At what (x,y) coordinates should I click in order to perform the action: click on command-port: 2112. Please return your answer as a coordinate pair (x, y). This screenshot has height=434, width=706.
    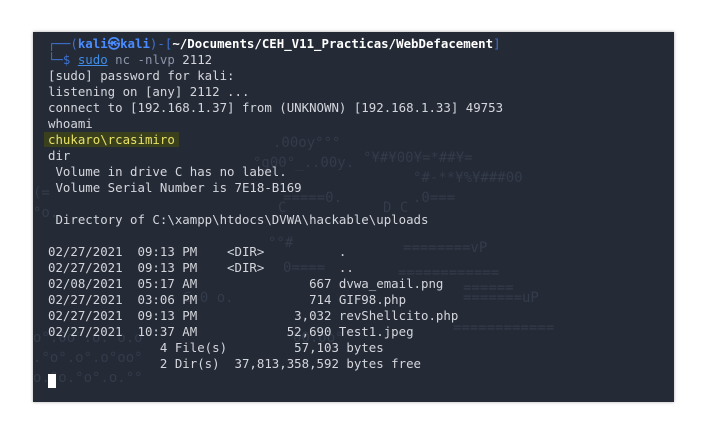
    Looking at the image, I should click on (193, 59).